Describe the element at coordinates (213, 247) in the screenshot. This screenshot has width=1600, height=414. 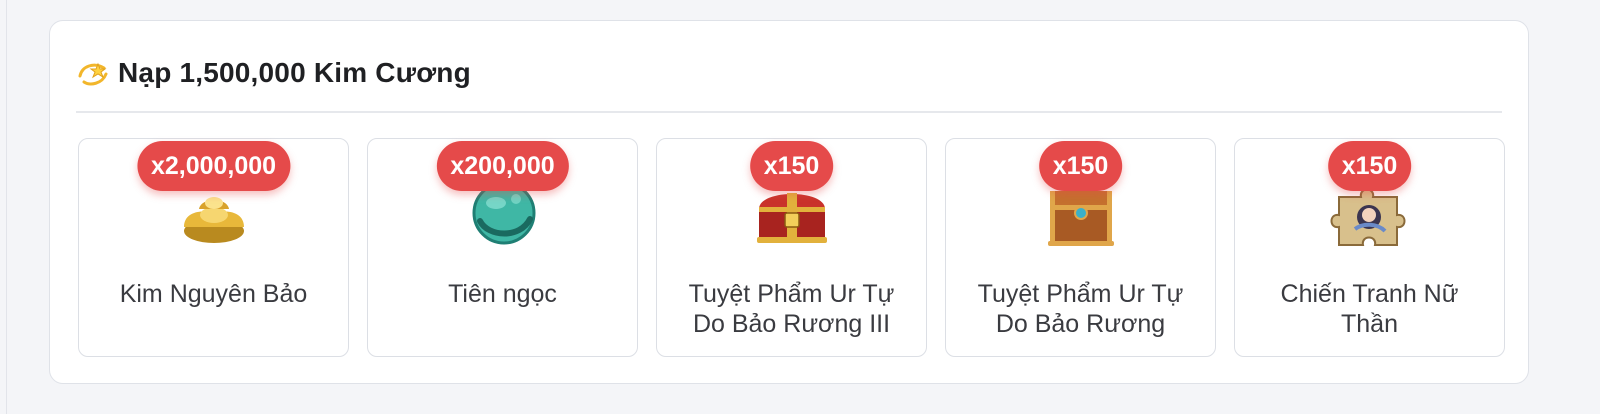
I see `reward-card-kim-nguyen-bao: x2,000,000 Kim Nguyên Bảo` at that location.